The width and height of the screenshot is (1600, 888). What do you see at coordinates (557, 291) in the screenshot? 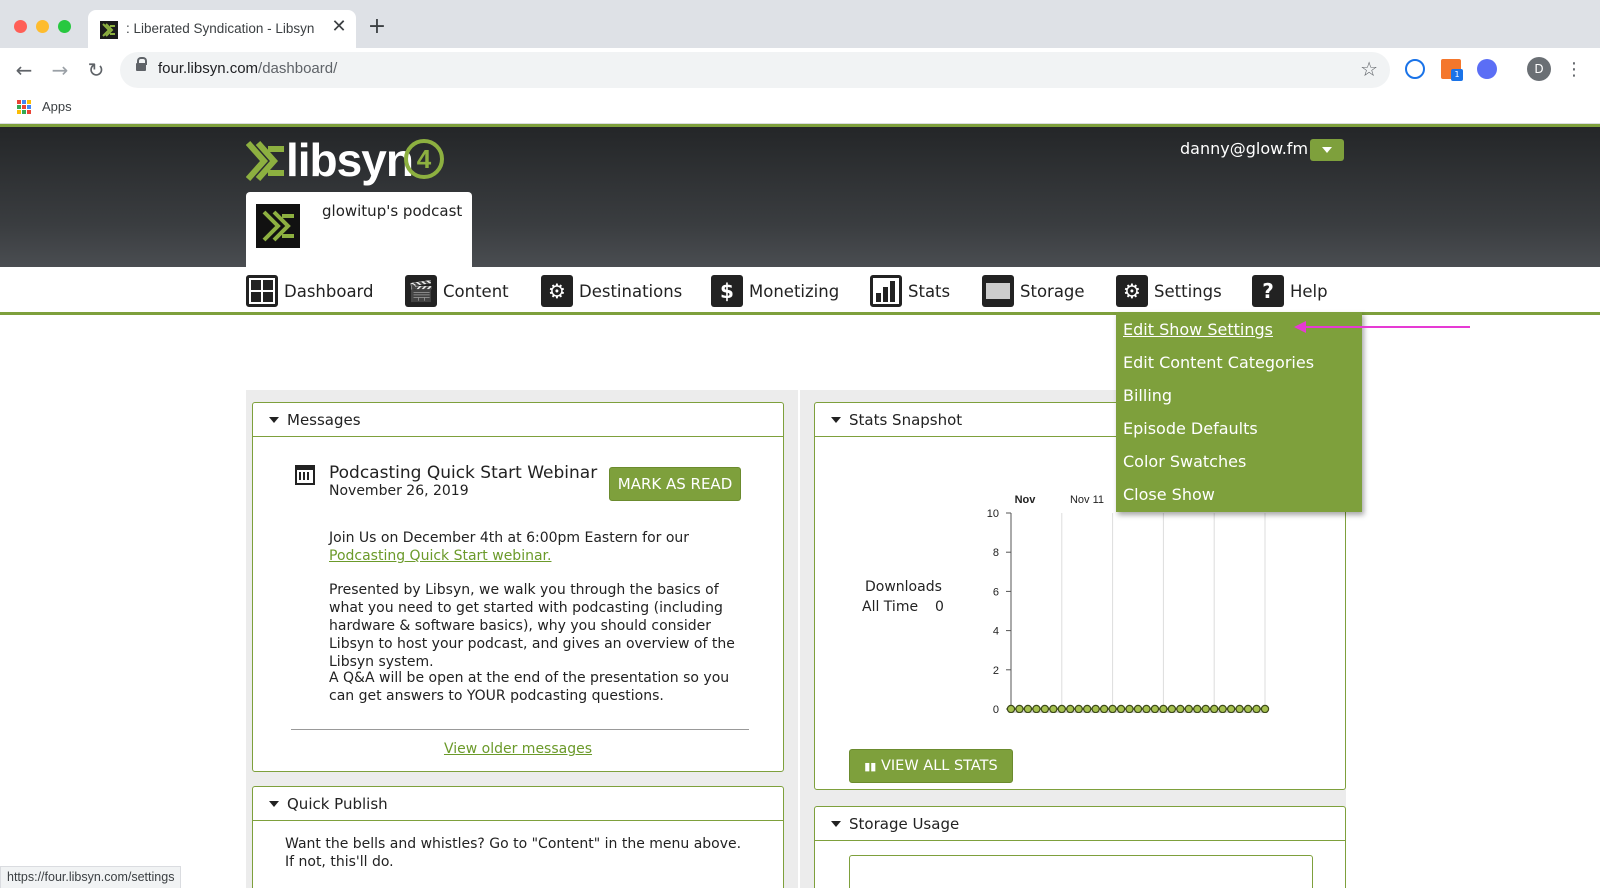
I see `destinations-icon: ⚙` at bounding box center [557, 291].